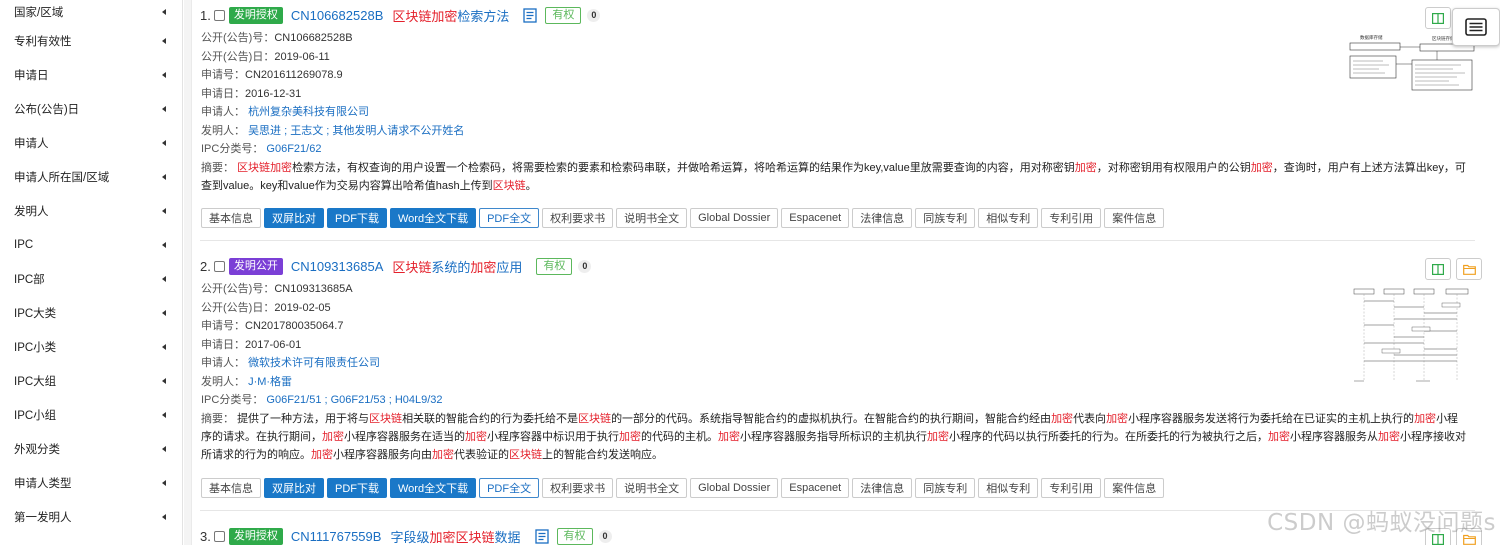 The image size is (1500, 545). What do you see at coordinates (574, 536) in the screenshot?
I see `status-badge: 有权` at bounding box center [574, 536].